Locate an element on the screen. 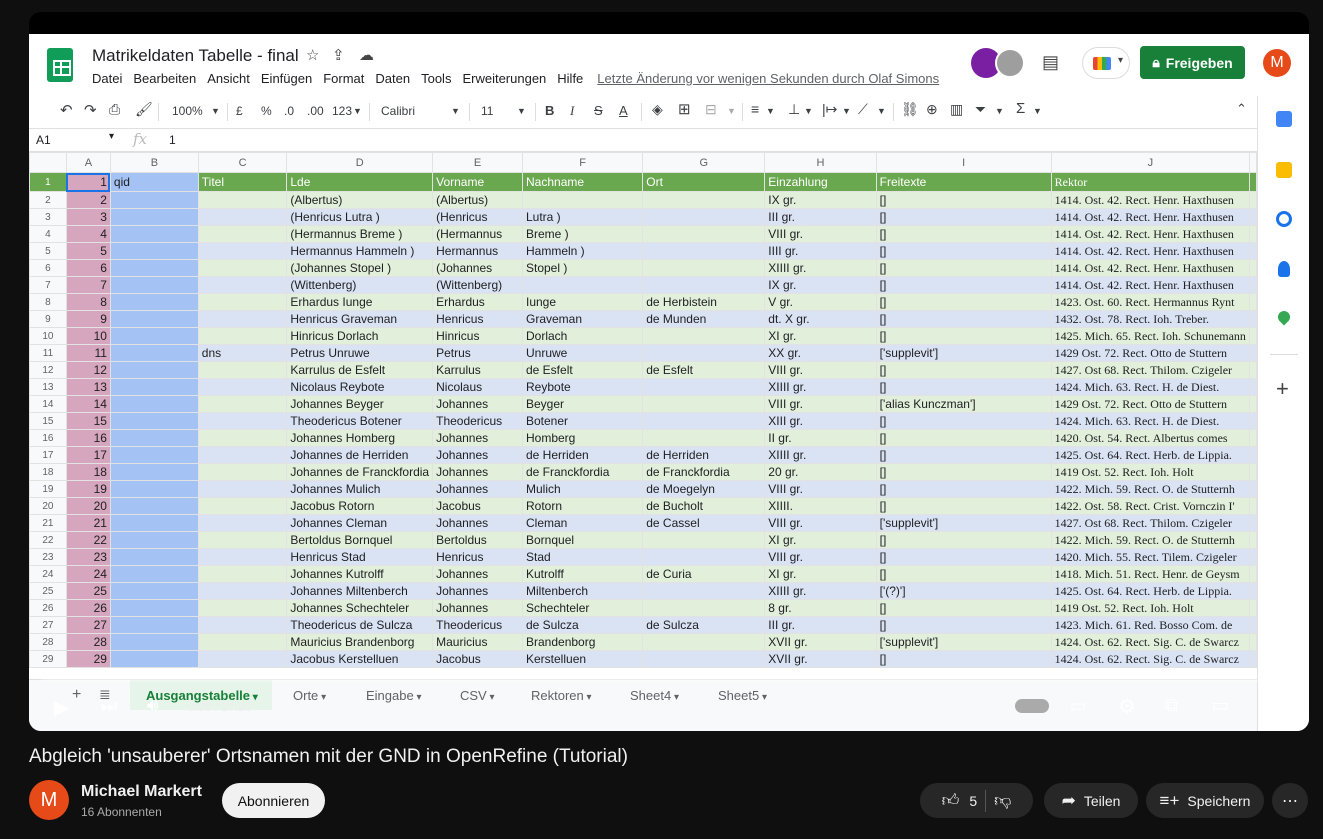 This screenshot has height=839, width=1323. cell: 29 is located at coordinates (88, 659).